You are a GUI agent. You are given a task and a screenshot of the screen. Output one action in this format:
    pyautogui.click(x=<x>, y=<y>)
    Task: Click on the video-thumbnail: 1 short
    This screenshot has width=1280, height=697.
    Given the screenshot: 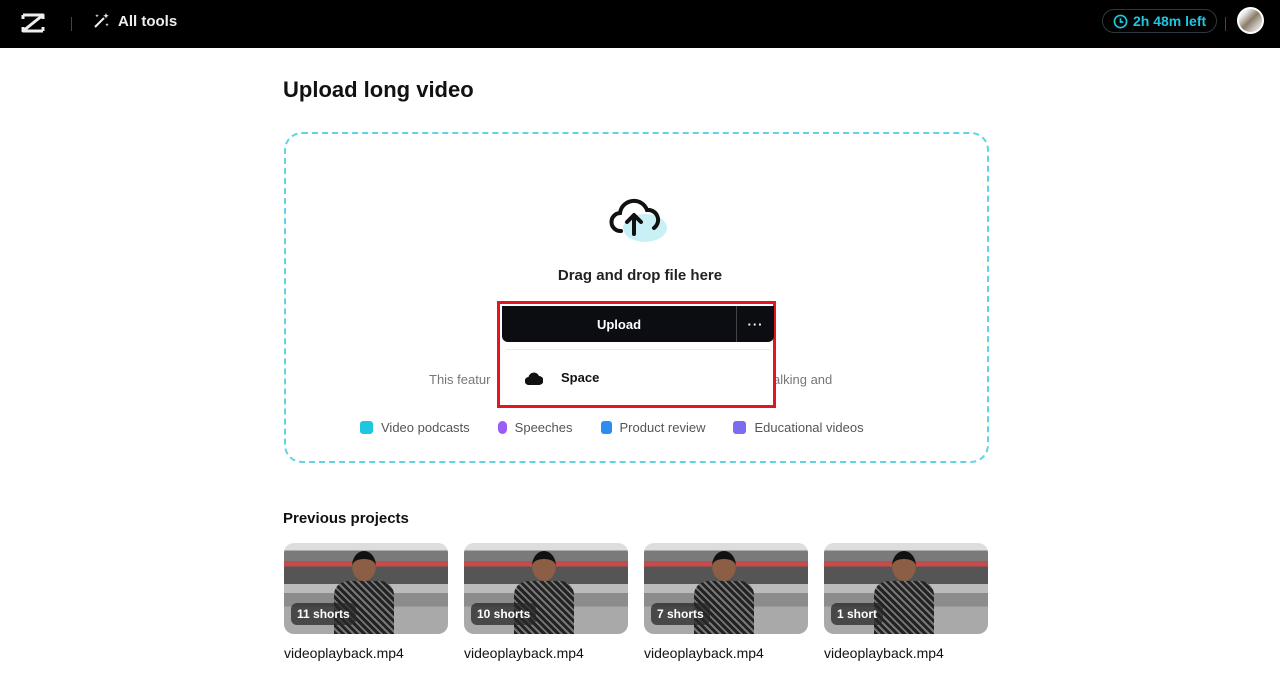 What is the action you would take?
    pyautogui.click(x=906, y=588)
    